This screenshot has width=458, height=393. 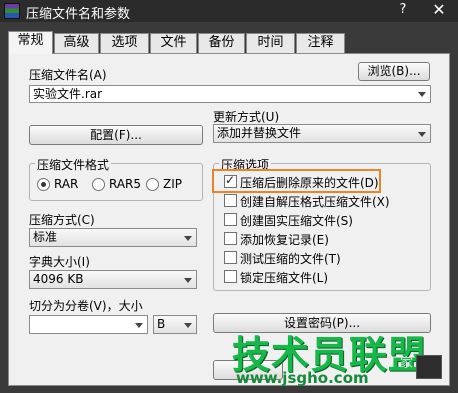 What do you see at coordinates (98, 184) in the screenshot?
I see `rar5-radio` at bounding box center [98, 184].